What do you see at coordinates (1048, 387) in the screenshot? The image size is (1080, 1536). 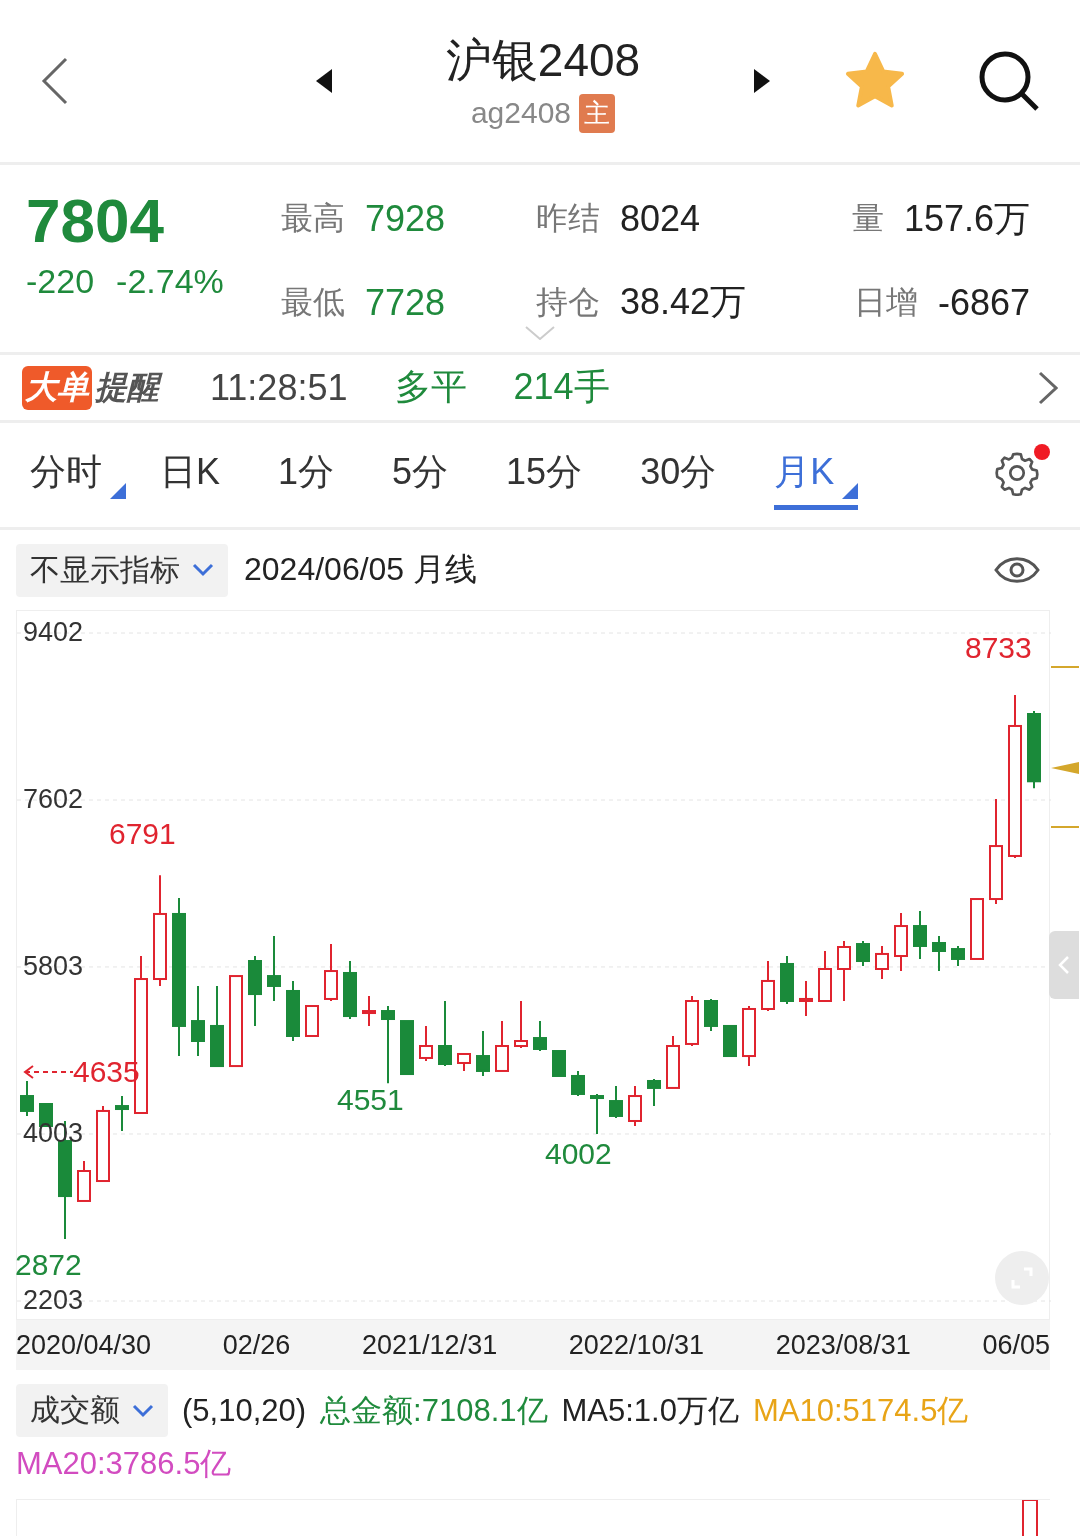 I see `chevron-right-icon` at bounding box center [1048, 387].